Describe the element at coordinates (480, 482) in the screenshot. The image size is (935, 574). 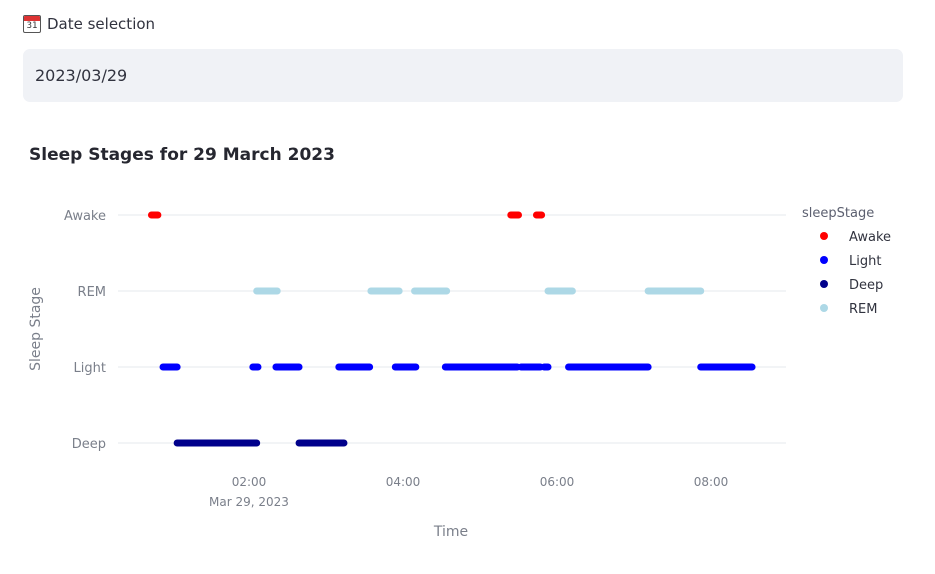
I see `x-axis-tick-labels: 02:00 04:00 06:00 08:00` at that location.